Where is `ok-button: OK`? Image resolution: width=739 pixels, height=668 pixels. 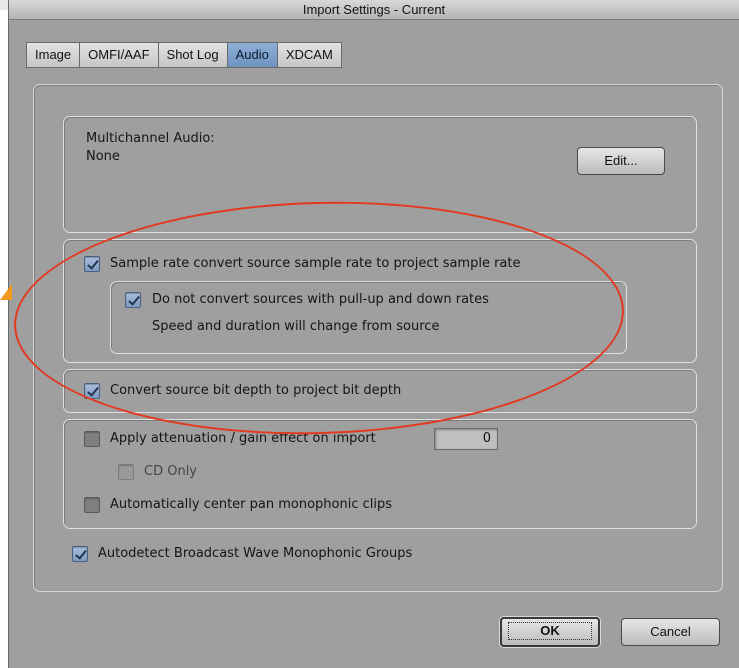
ok-button: OK is located at coordinates (550, 632).